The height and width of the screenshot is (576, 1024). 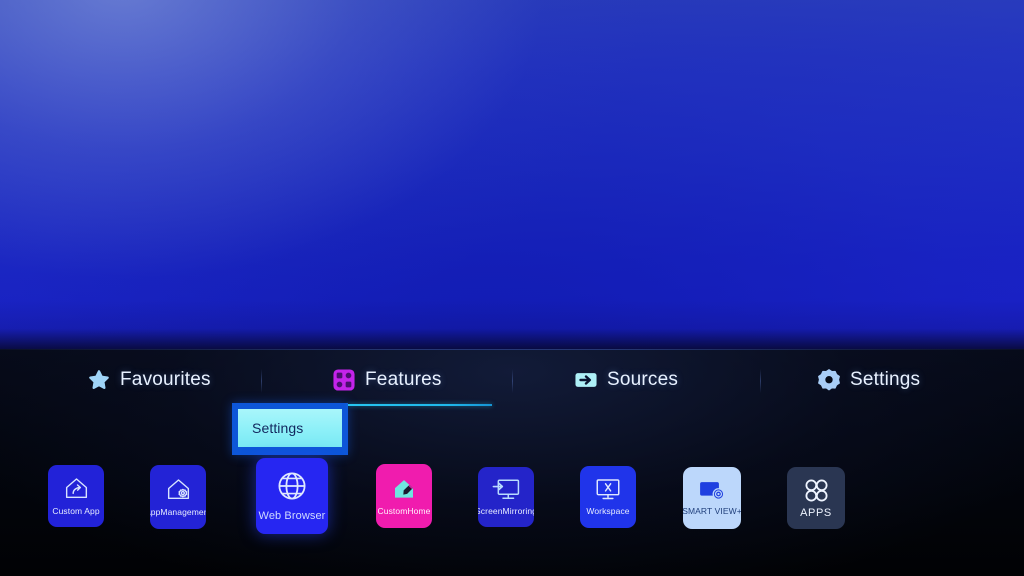 I want to click on app-tile-label: Custom App, so click(x=76, y=511).